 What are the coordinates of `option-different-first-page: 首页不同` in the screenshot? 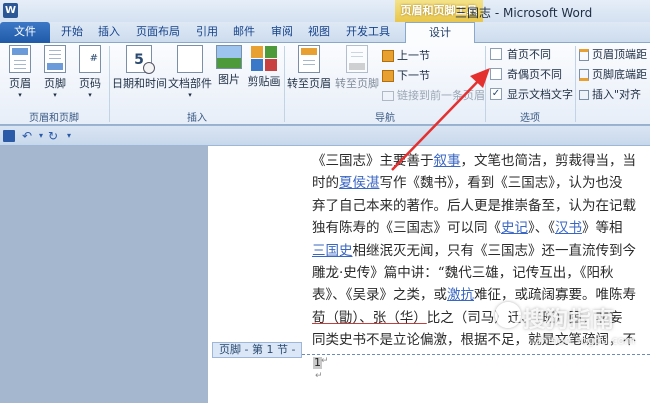 It's located at (520, 55).